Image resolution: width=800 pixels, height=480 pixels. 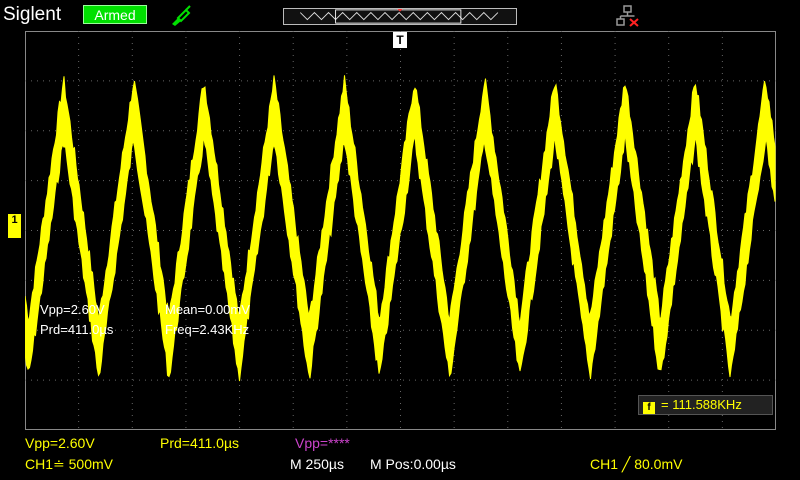 What do you see at coordinates (317, 464) in the screenshot?
I see `timebase: M 250µs` at bounding box center [317, 464].